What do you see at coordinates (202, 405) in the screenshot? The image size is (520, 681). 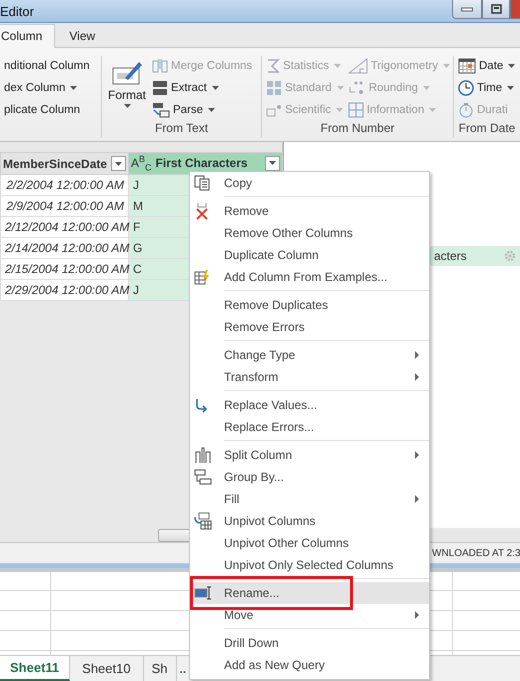 I see `replace-values-icon` at bounding box center [202, 405].